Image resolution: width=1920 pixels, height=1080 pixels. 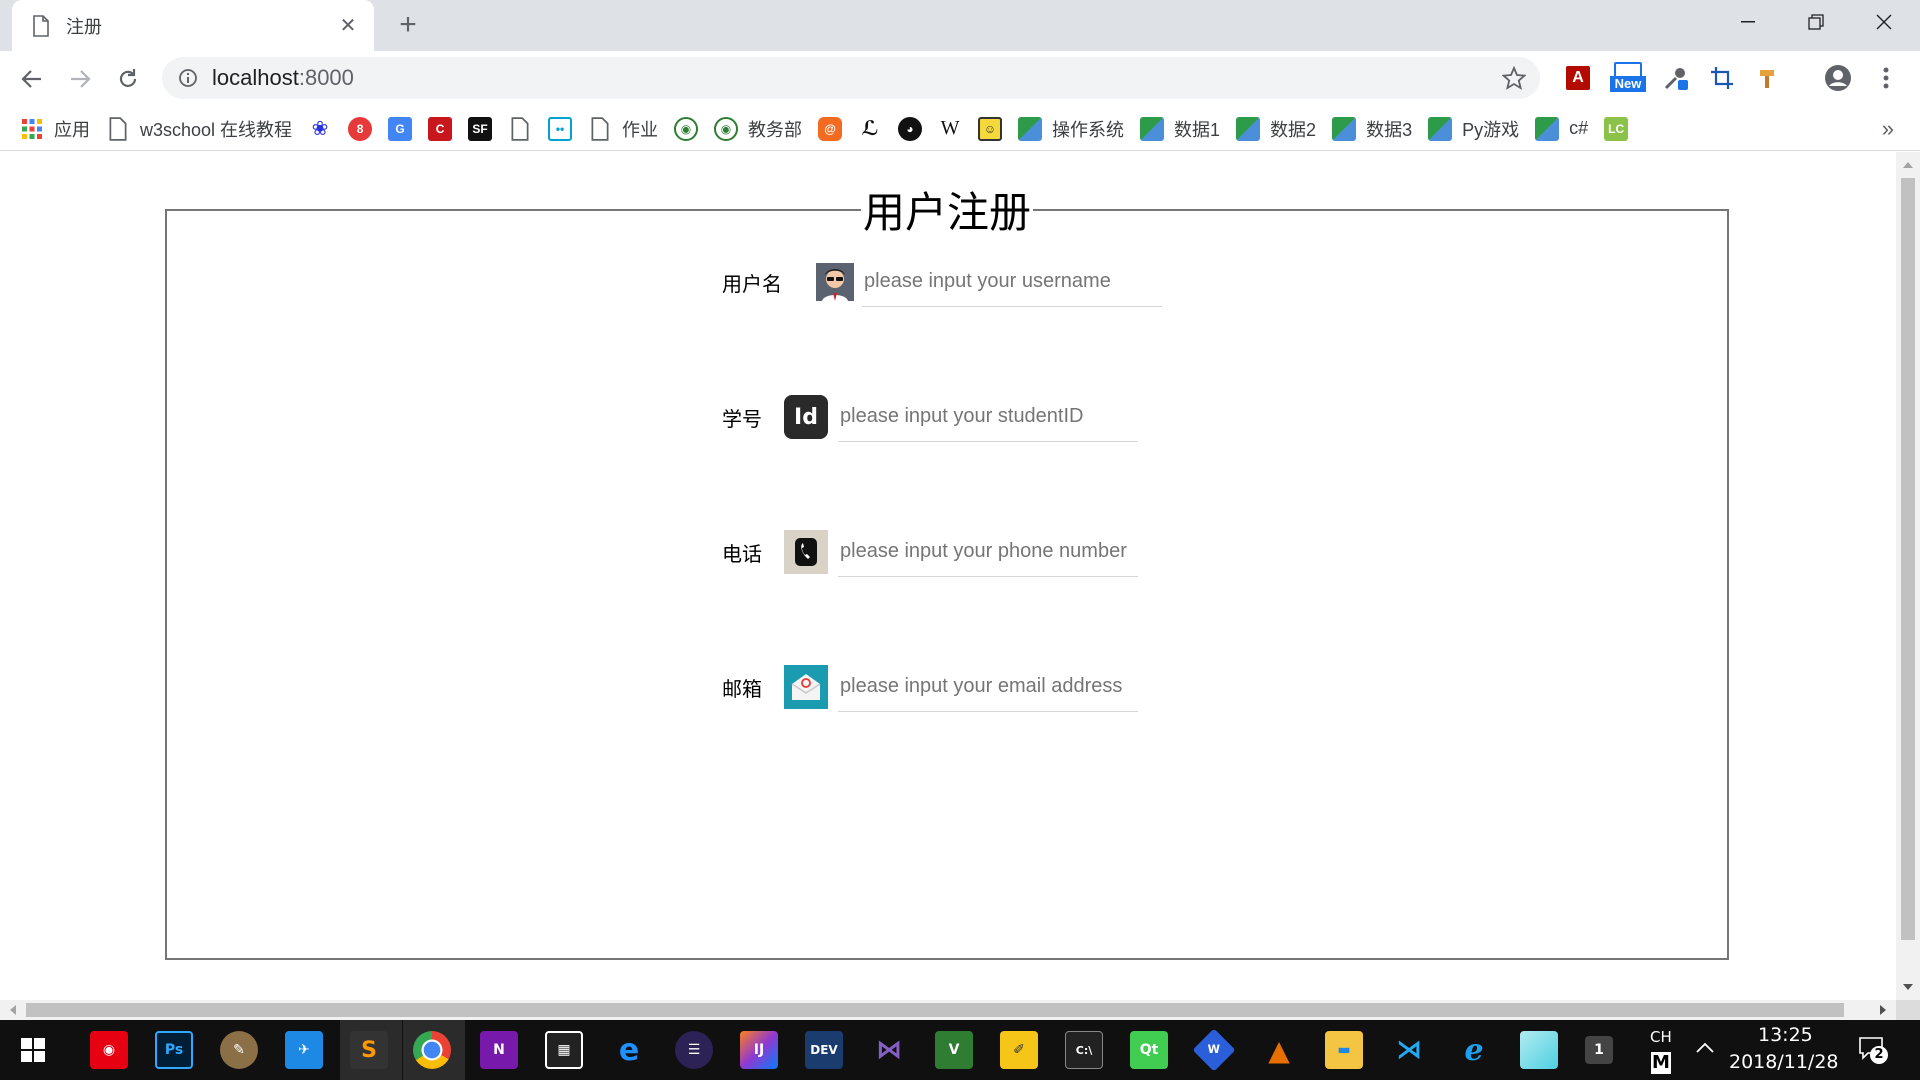 What do you see at coordinates (694, 1050) in the screenshot?
I see `eclipse-icon: ☰` at bounding box center [694, 1050].